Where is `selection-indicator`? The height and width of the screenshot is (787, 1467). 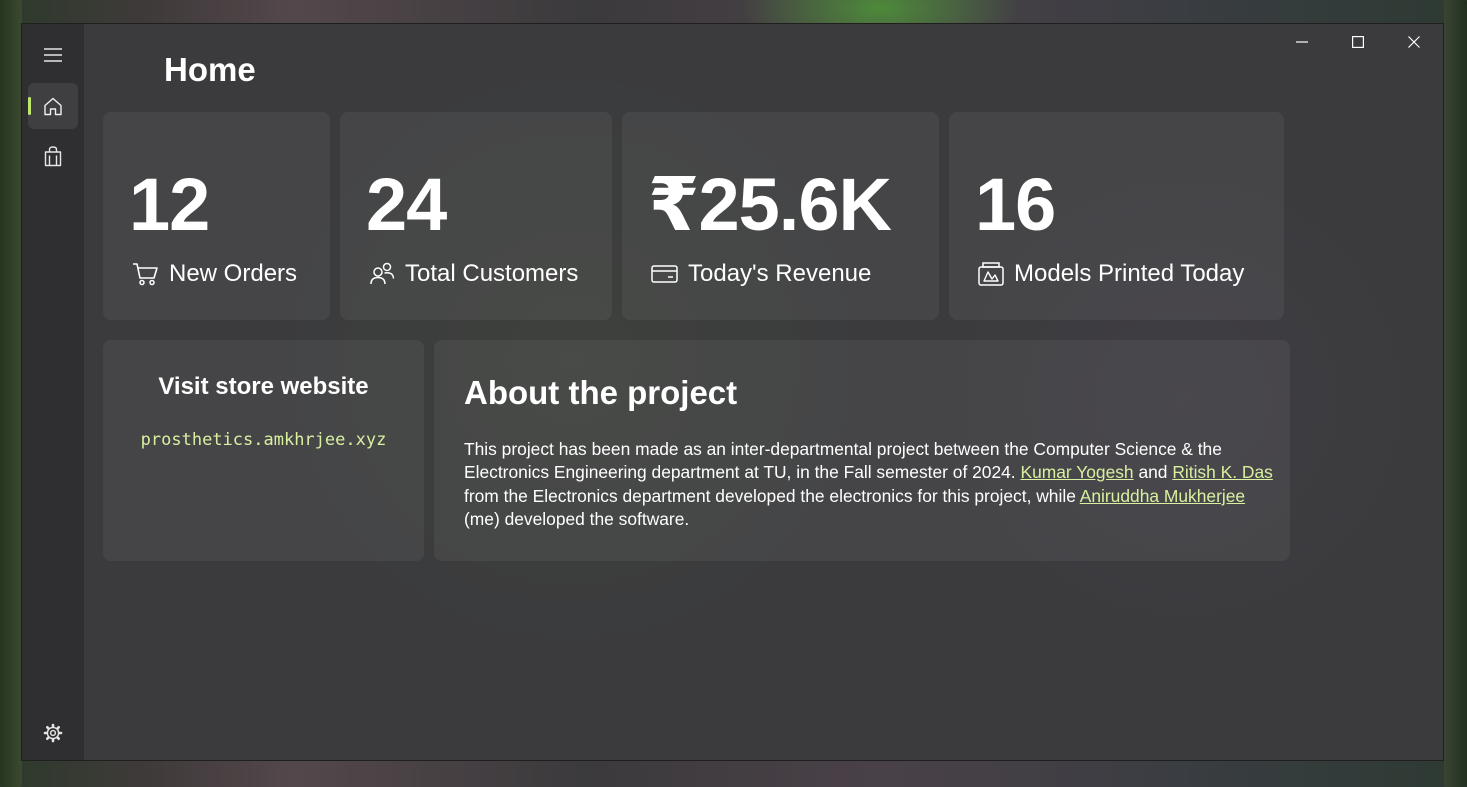 selection-indicator is located at coordinates (29, 106).